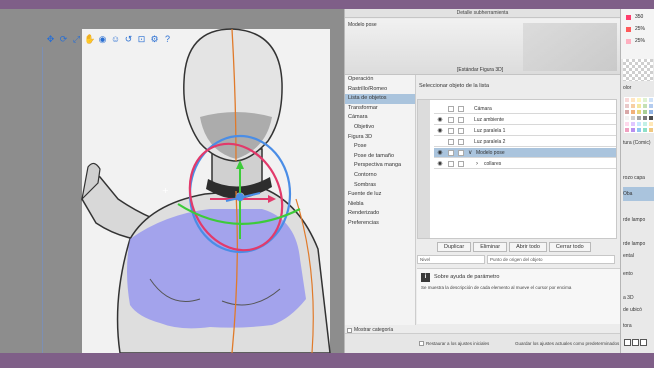 This screenshot has width=654, height=368. Describe the element at coordinates (632, 310) in the screenshot. I see `panel-label: de ubicó` at that location.